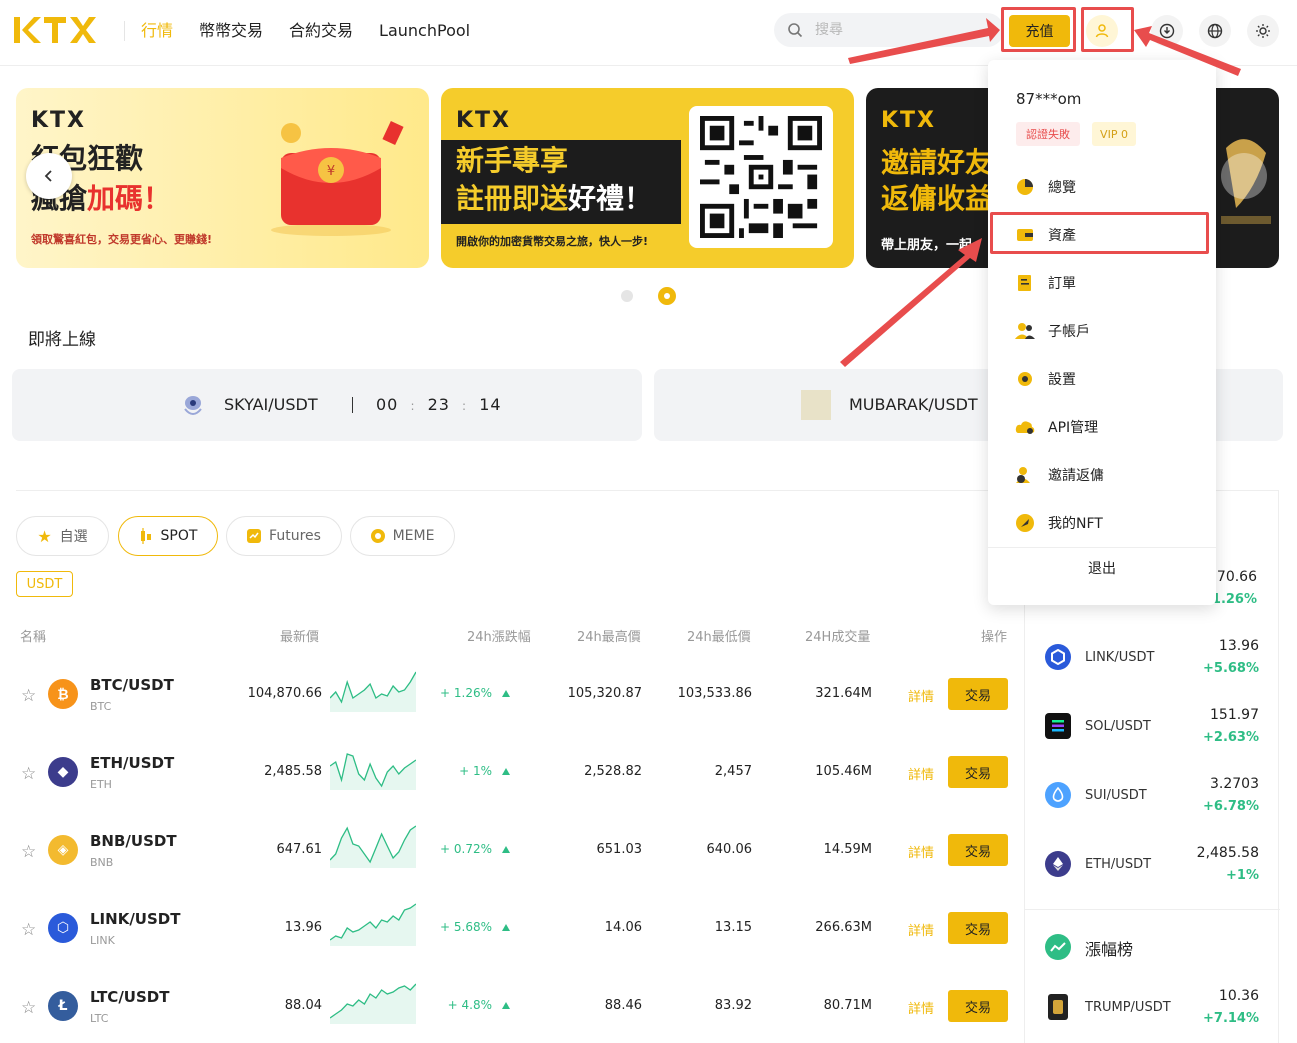 The height and width of the screenshot is (1043, 1297). I want to click on side-list-item: SOL/USDT 151.97 +2.63%, so click(1152, 725).